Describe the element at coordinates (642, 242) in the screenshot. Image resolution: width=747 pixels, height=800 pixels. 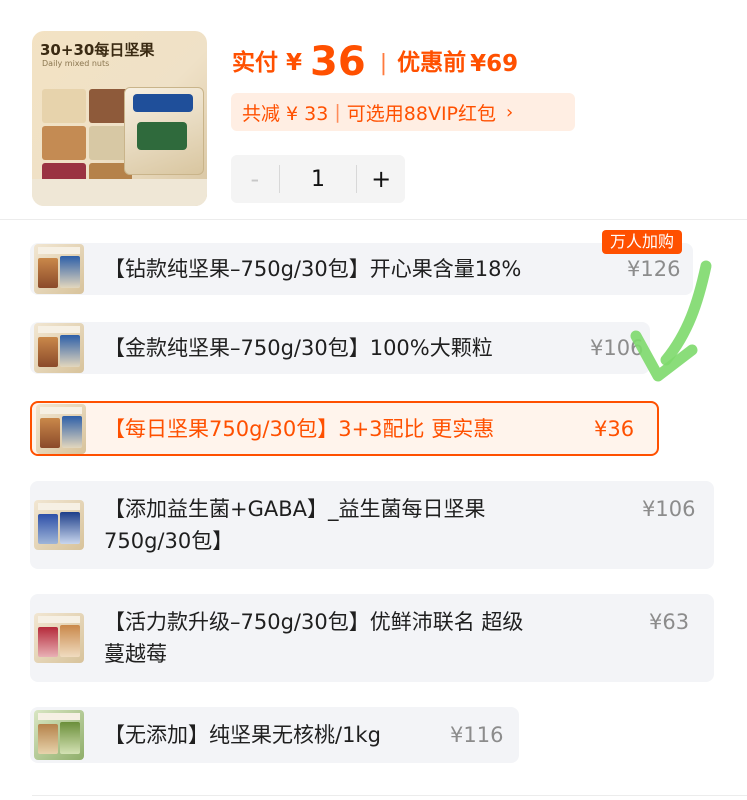
I see `hot-badge: 万人加购` at that location.